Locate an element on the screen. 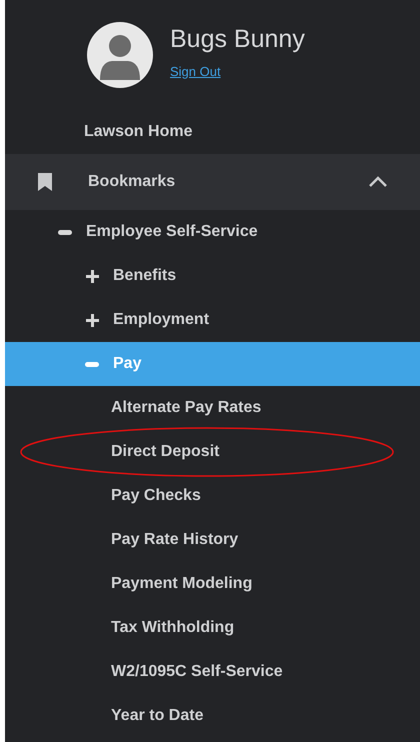  avatar-icon is located at coordinates (120, 55).